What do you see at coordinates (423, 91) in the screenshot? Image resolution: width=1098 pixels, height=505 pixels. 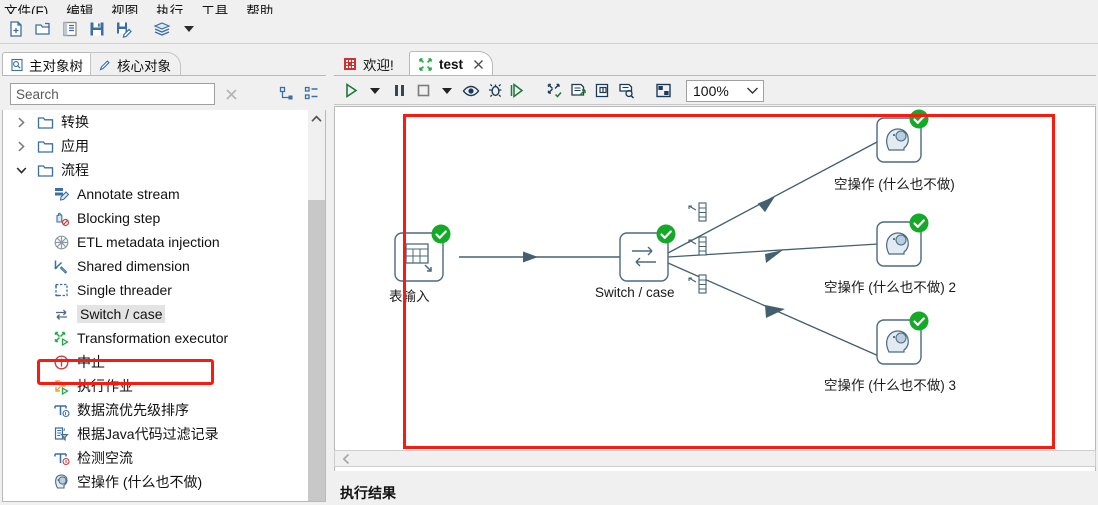 I see `stop-icon` at bounding box center [423, 91].